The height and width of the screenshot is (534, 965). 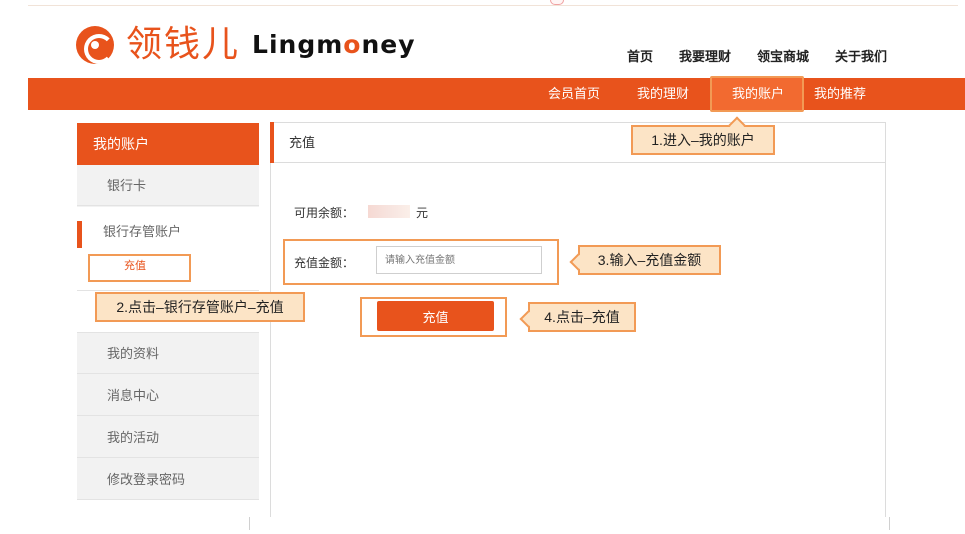 What do you see at coordinates (168, 395) in the screenshot?
I see `sidebar-item-messages: 消息中心` at bounding box center [168, 395].